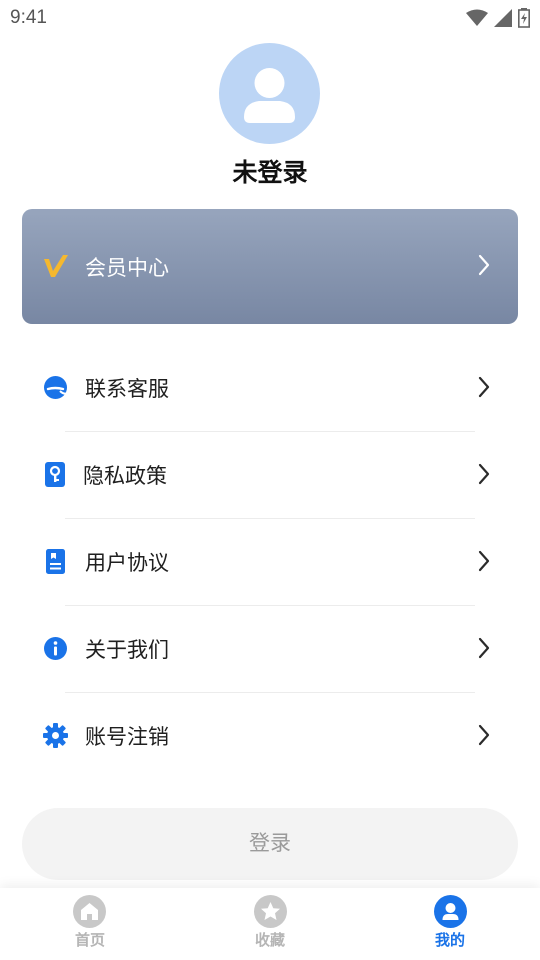 This screenshot has width=540, height=960. I want to click on wifi-icon, so click(477, 20).